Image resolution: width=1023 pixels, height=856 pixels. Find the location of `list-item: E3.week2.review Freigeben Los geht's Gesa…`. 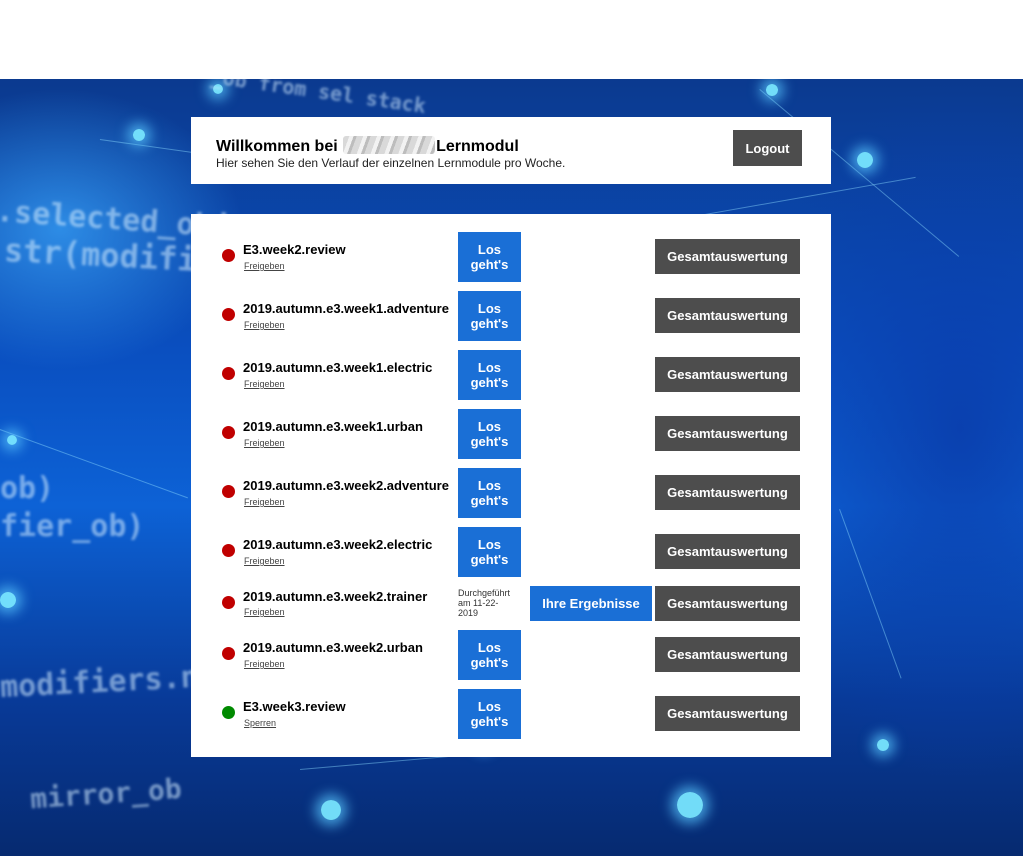

list-item: E3.week2.review Freigeben Los geht's Gesa… is located at coordinates (511, 257).